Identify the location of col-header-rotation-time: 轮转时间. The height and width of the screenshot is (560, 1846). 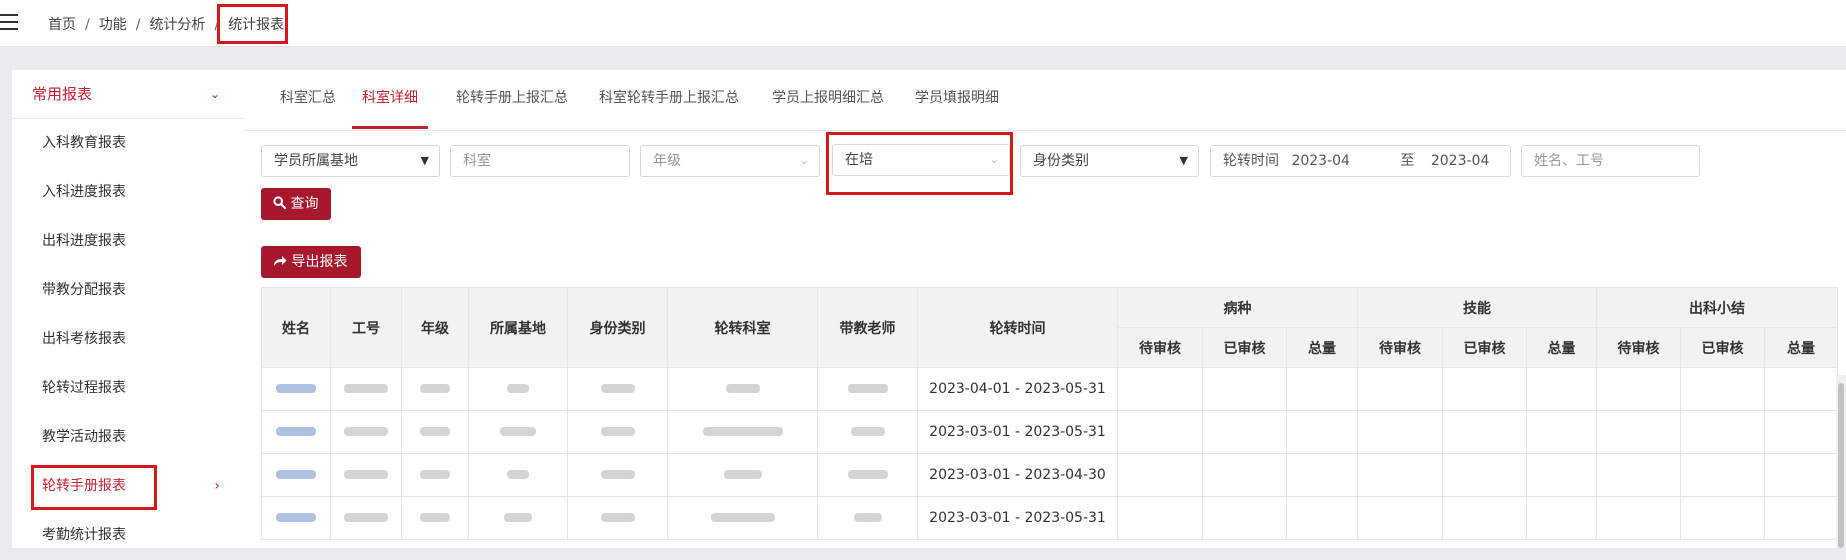
(1017, 327).